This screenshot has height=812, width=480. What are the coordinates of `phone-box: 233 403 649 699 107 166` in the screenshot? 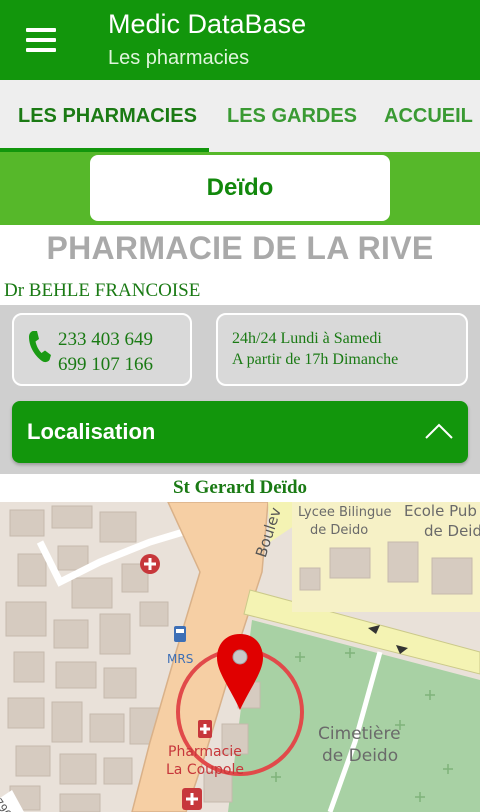 It's located at (102, 349).